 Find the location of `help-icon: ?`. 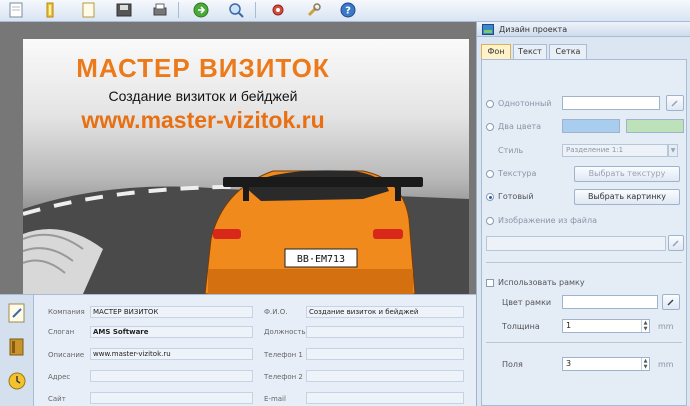

help-icon: ? is located at coordinates (348, 10).